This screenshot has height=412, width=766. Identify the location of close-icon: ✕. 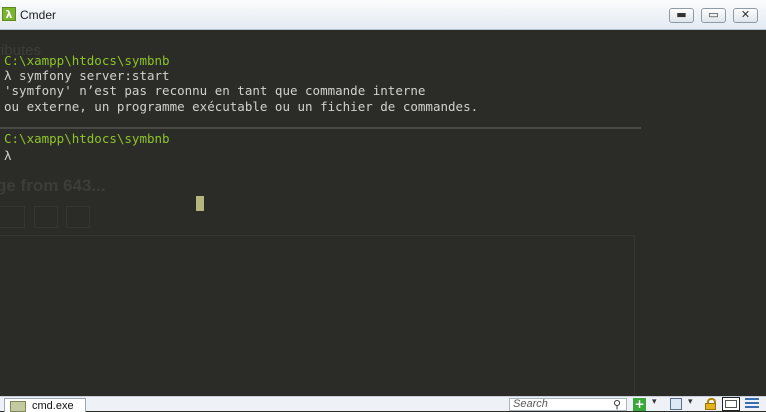
(745, 14).